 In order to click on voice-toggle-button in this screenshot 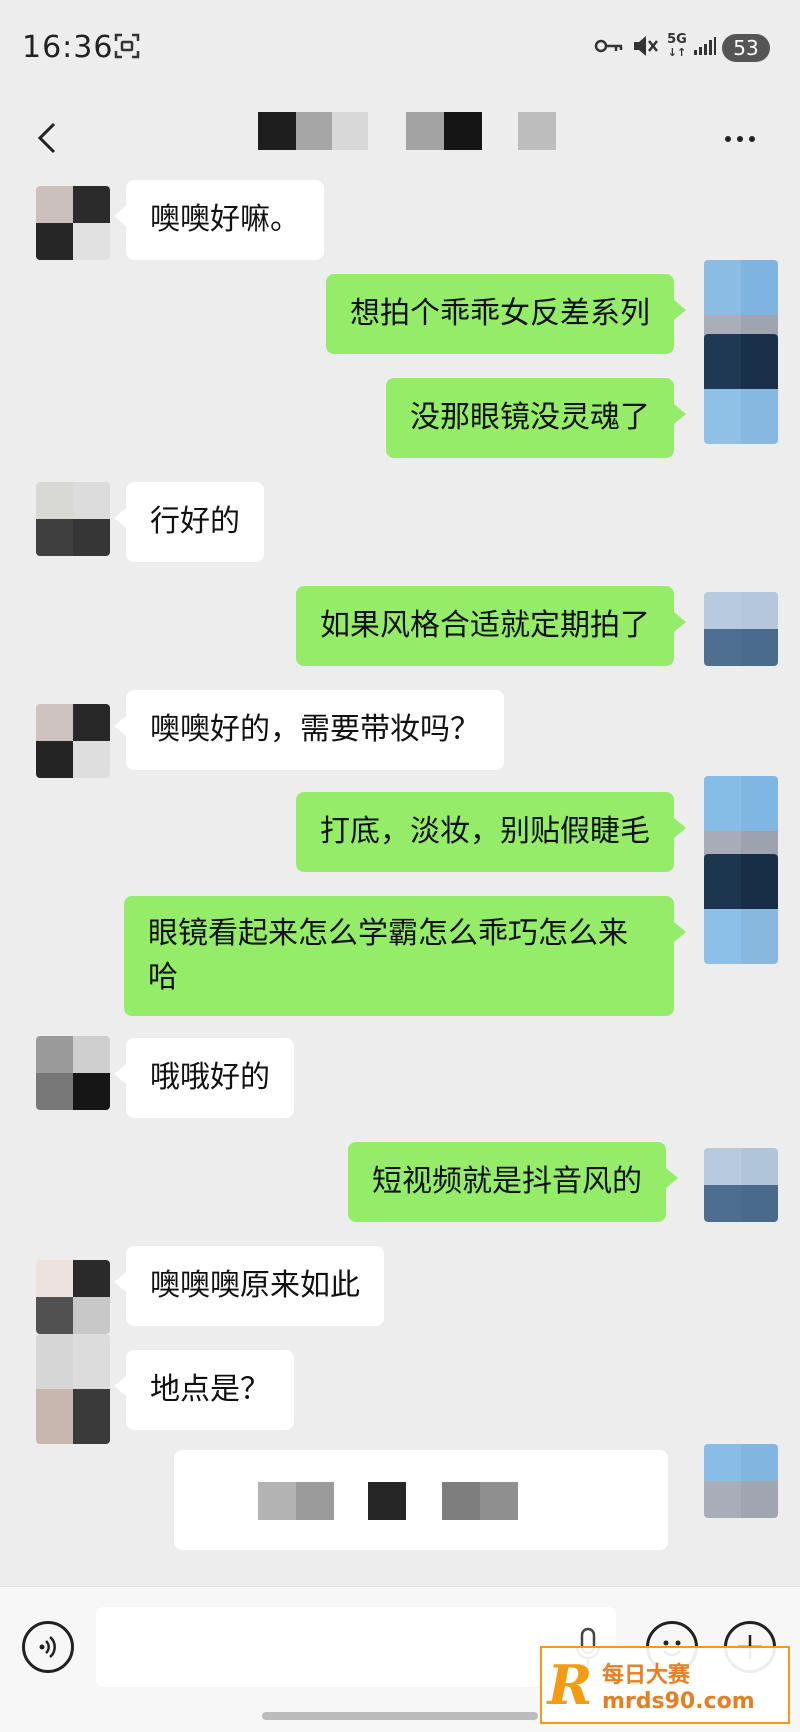, I will do `click(48, 1647)`.